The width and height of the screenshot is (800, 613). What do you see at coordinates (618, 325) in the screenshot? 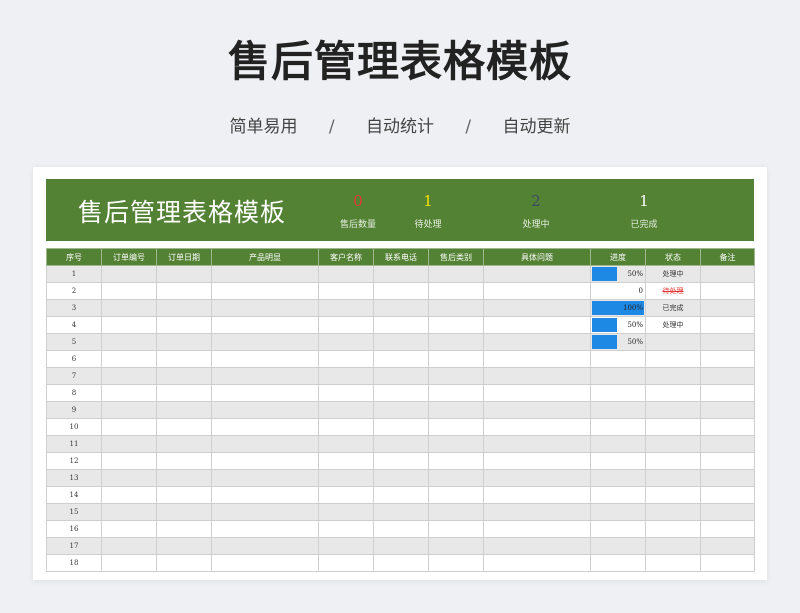
I see `cell-progress: 50%` at bounding box center [618, 325].